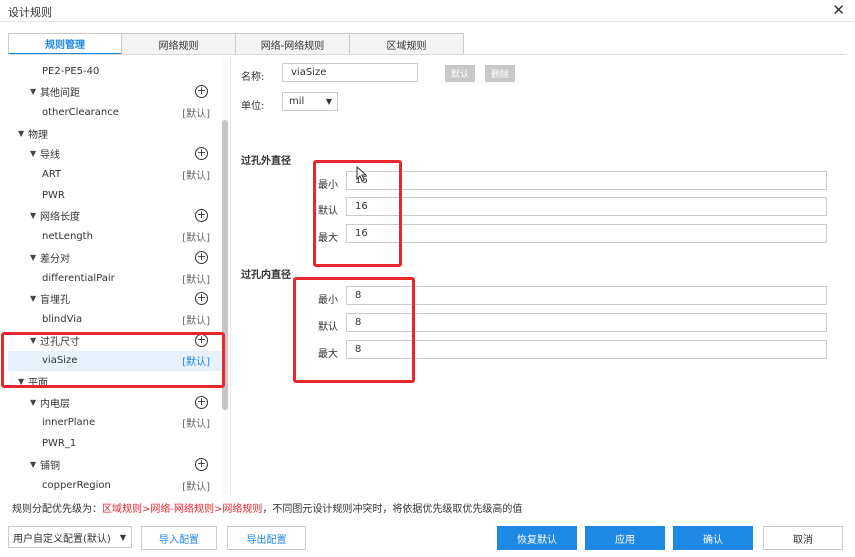 The height and width of the screenshot is (557, 855). I want to click on tree-item-label: PWR_1, so click(59, 444).